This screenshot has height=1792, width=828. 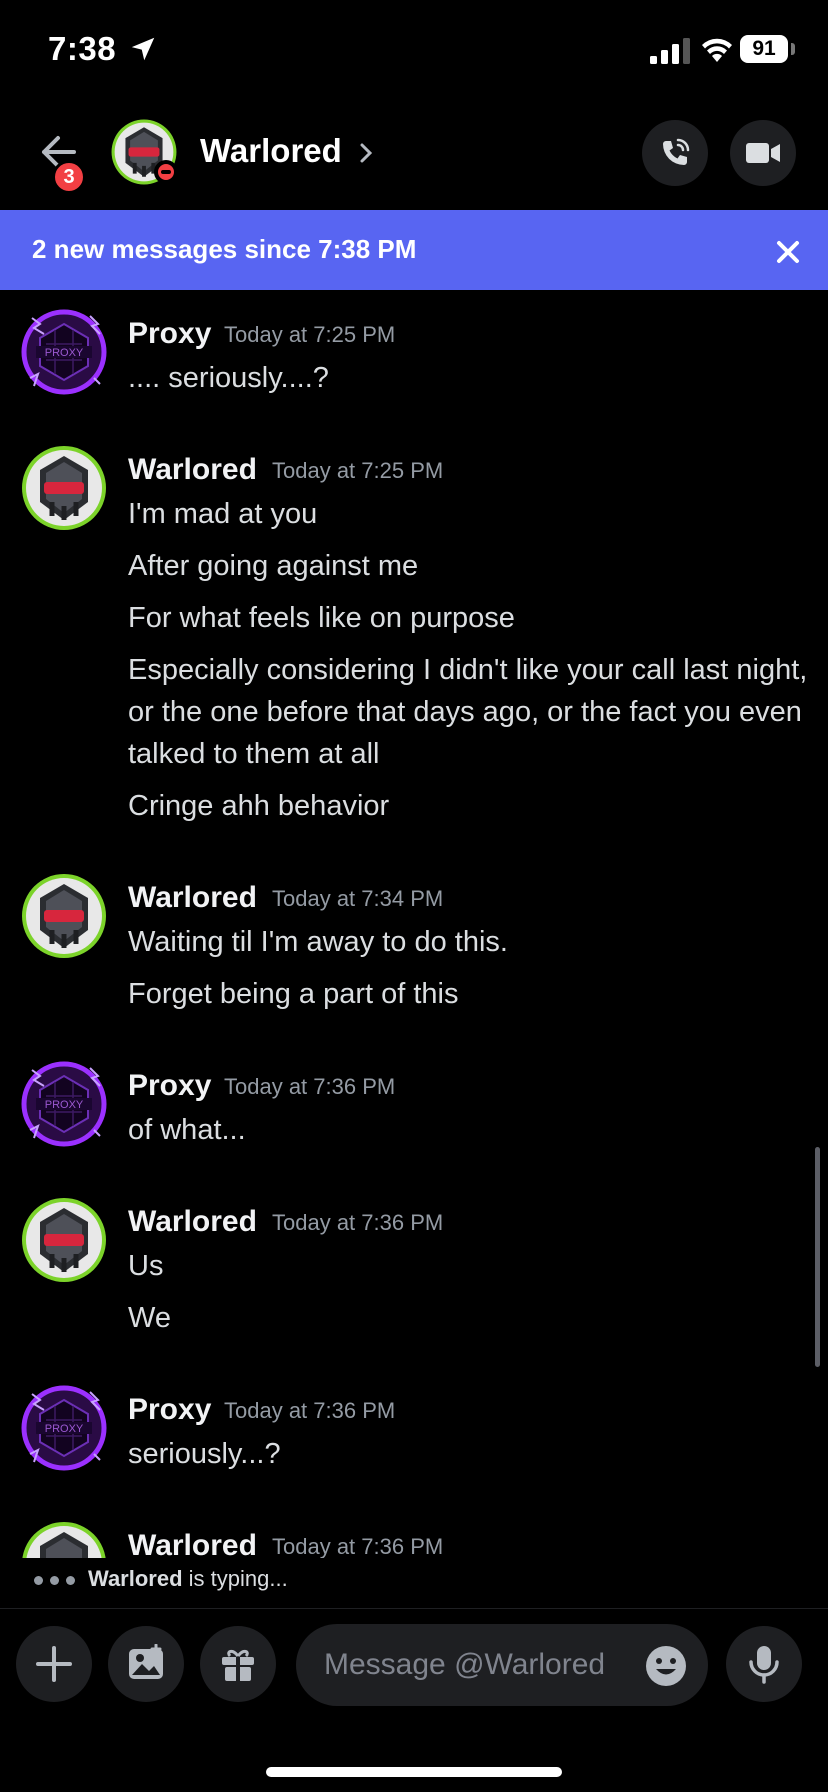 What do you see at coordinates (414, 155) in the screenshot?
I see `dm-header: 3 Warlored` at bounding box center [414, 155].